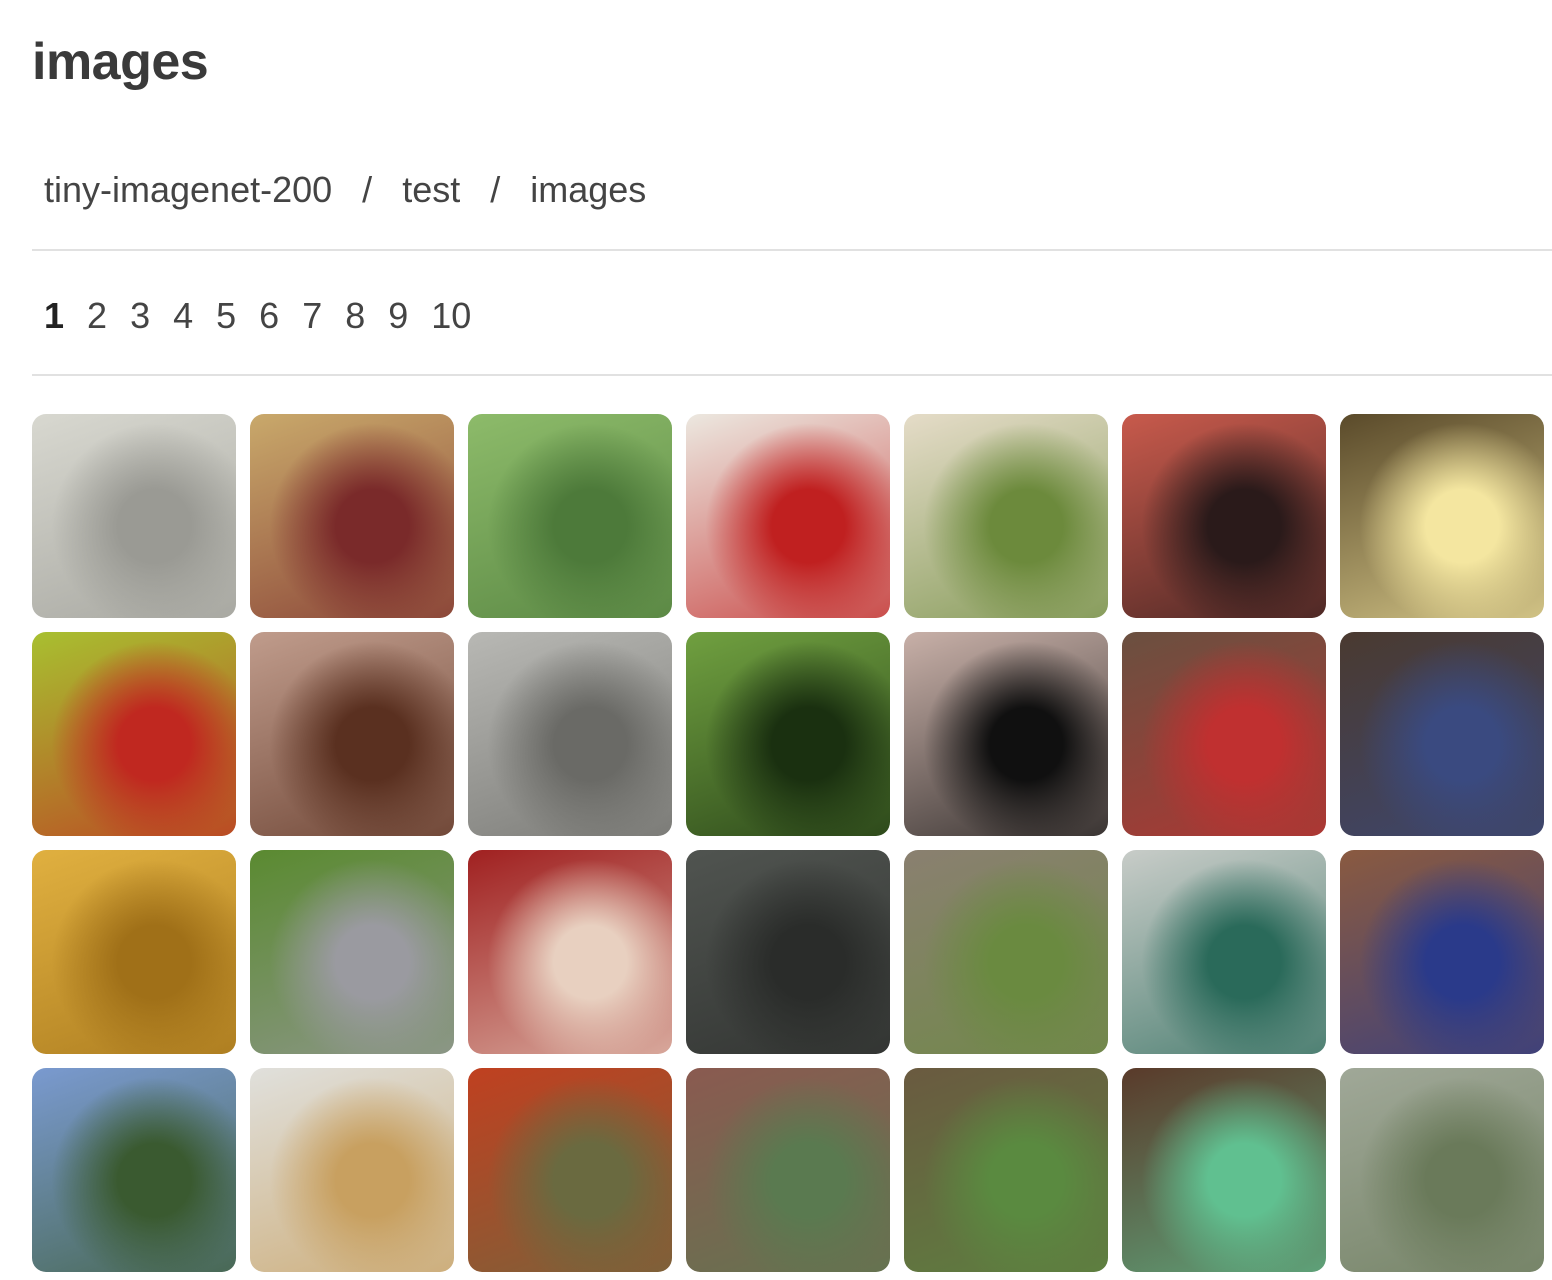 The image size is (1552, 1280). Describe the element at coordinates (570, 952) in the screenshot. I see `thumbnail-pomegranate` at that location.